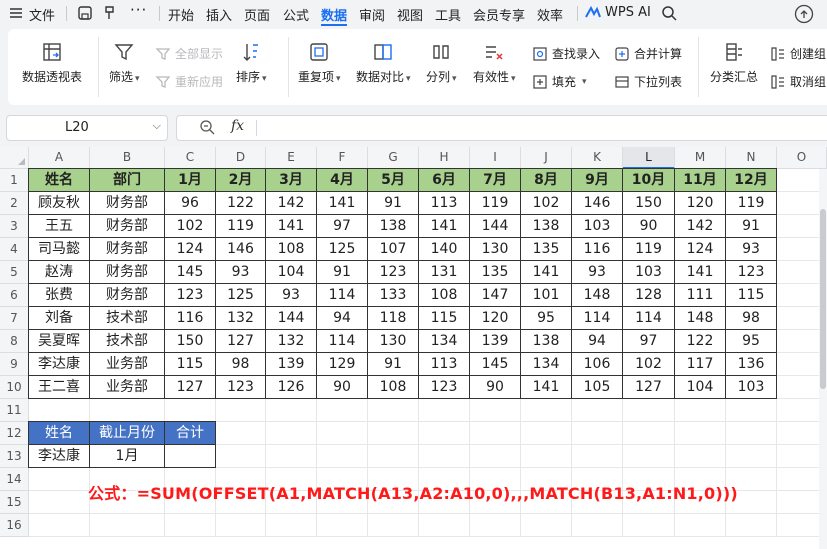 Image resolution: width=827 pixels, height=549 pixels. Describe the element at coordinates (751, 387) in the screenshot. I see `table-cell: 103` at that location.